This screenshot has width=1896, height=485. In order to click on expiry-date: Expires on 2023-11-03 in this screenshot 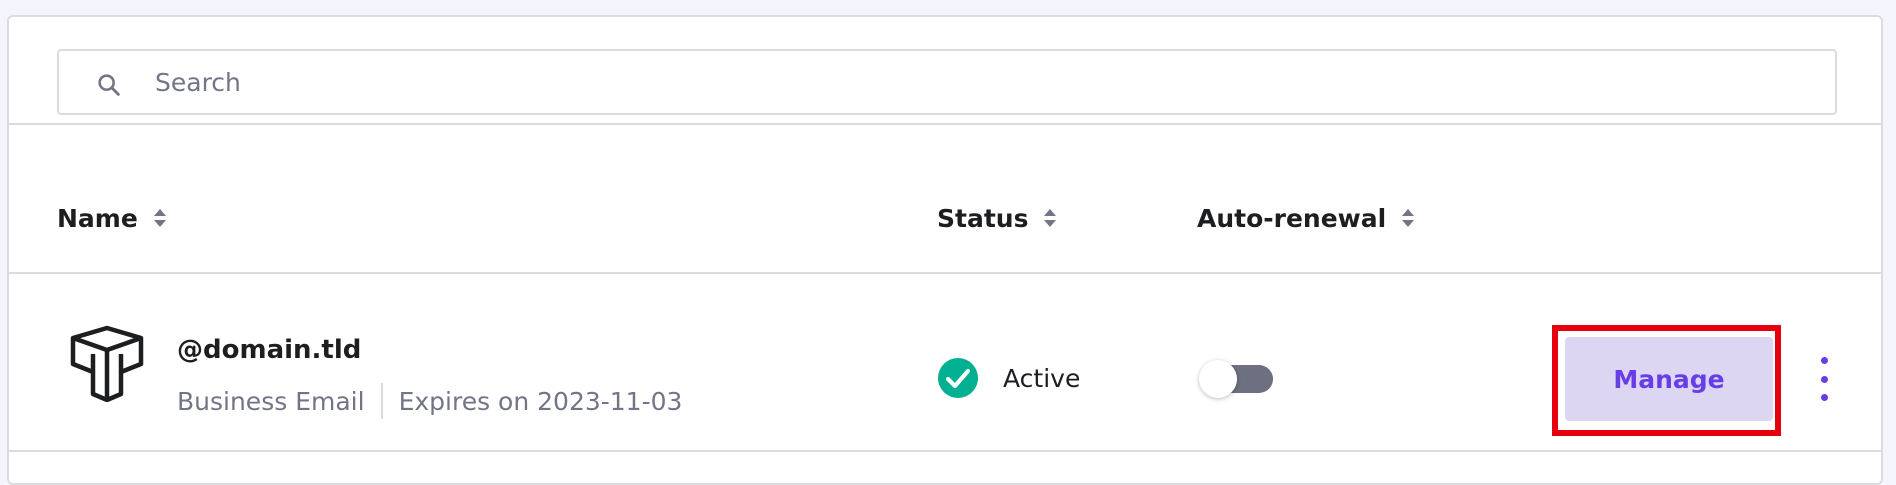, I will do `click(540, 401)`.